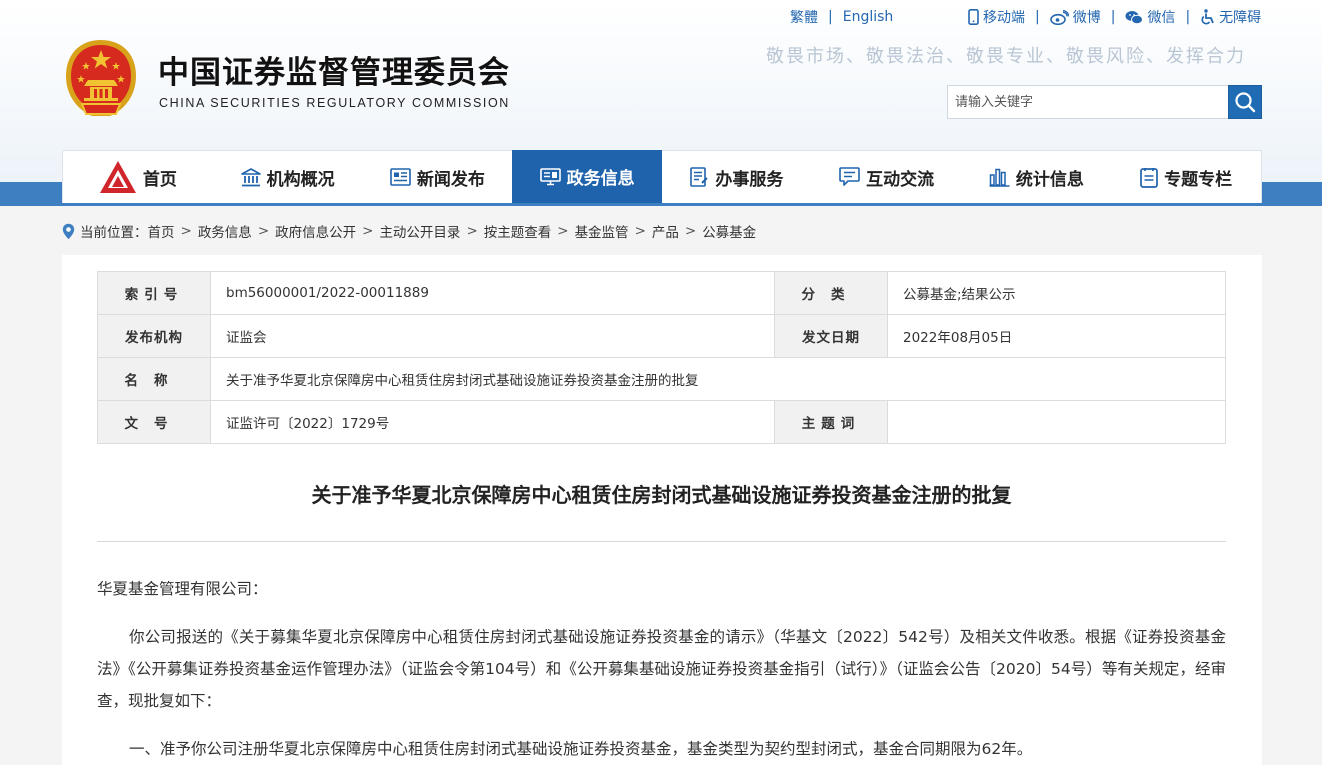  What do you see at coordinates (1025, 17) in the screenshot?
I see `top-links: 繁體 | English | 移动端 | 微博 | 微信 | 无障碍` at bounding box center [1025, 17].